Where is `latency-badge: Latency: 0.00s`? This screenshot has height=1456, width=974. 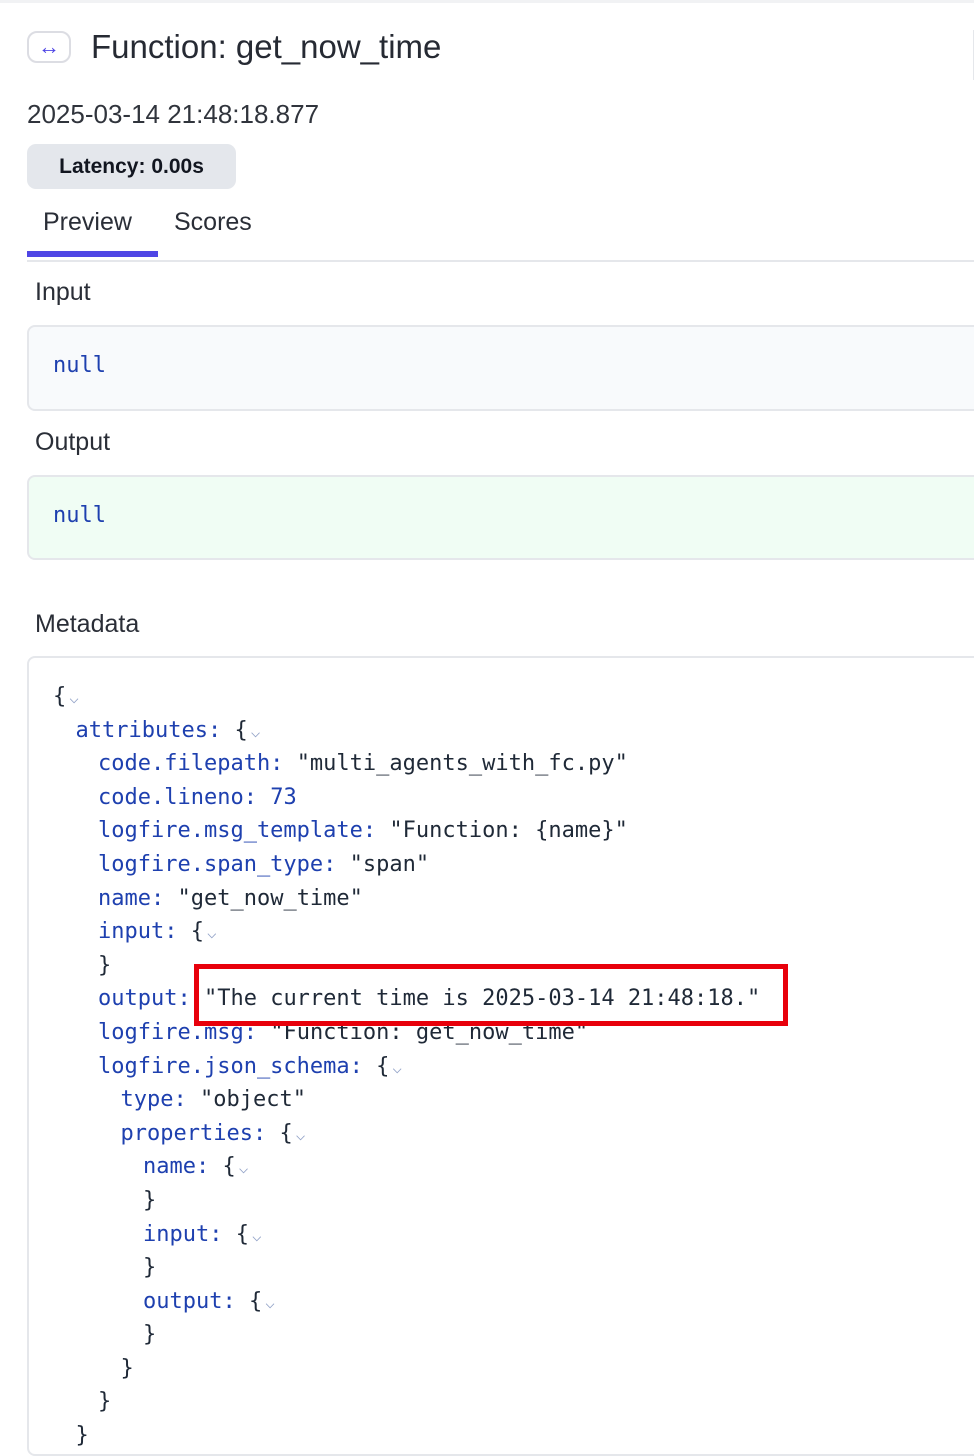
latency-badge: Latency: 0.00s is located at coordinates (131, 166).